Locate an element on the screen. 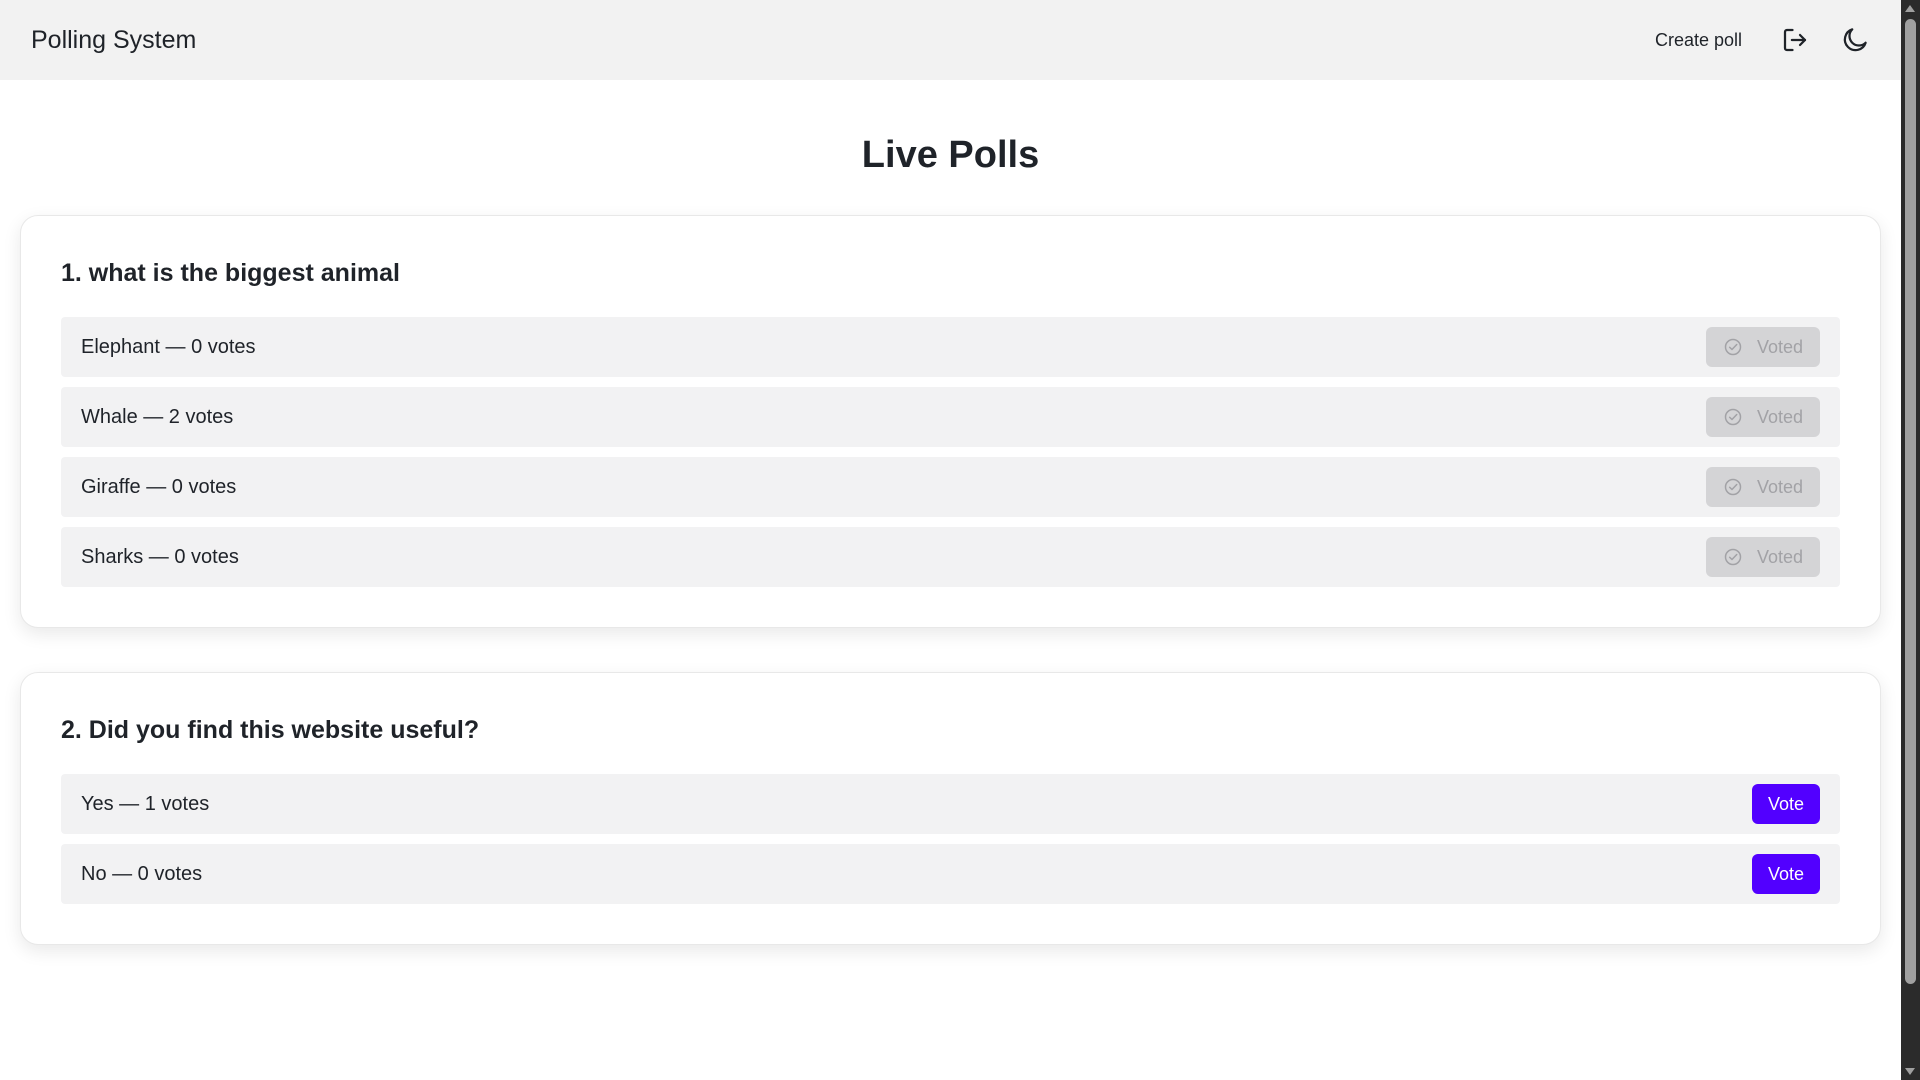 This screenshot has width=1920, height=1080. option-label: Giraffe — 0 votes is located at coordinates (159, 486).